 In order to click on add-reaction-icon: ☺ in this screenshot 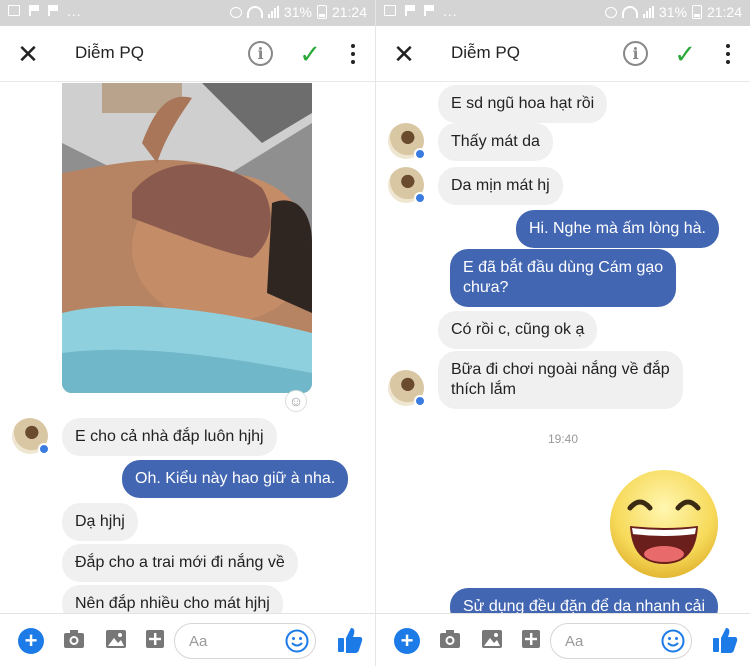, I will do `click(296, 401)`.